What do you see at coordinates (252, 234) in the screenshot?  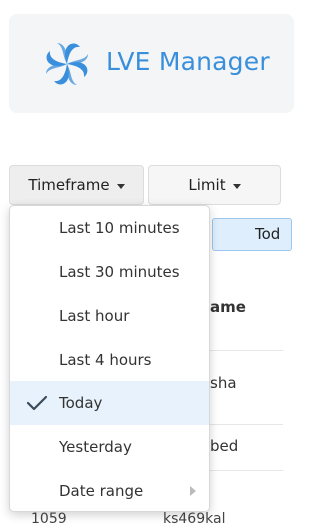 I see `active-timeframe-chip: Tod` at bounding box center [252, 234].